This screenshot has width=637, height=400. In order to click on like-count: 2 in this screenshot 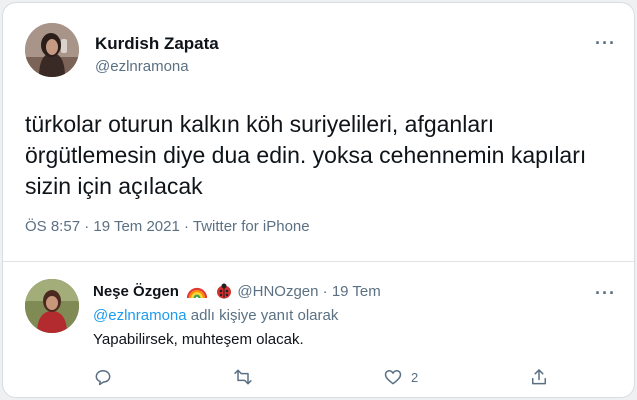, I will do `click(415, 377)`.